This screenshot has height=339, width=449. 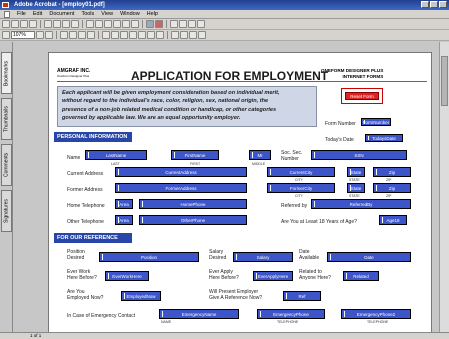 What do you see at coordinates (87, 14) in the screenshot?
I see `menu-tools: Tools` at bounding box center [87, 14].